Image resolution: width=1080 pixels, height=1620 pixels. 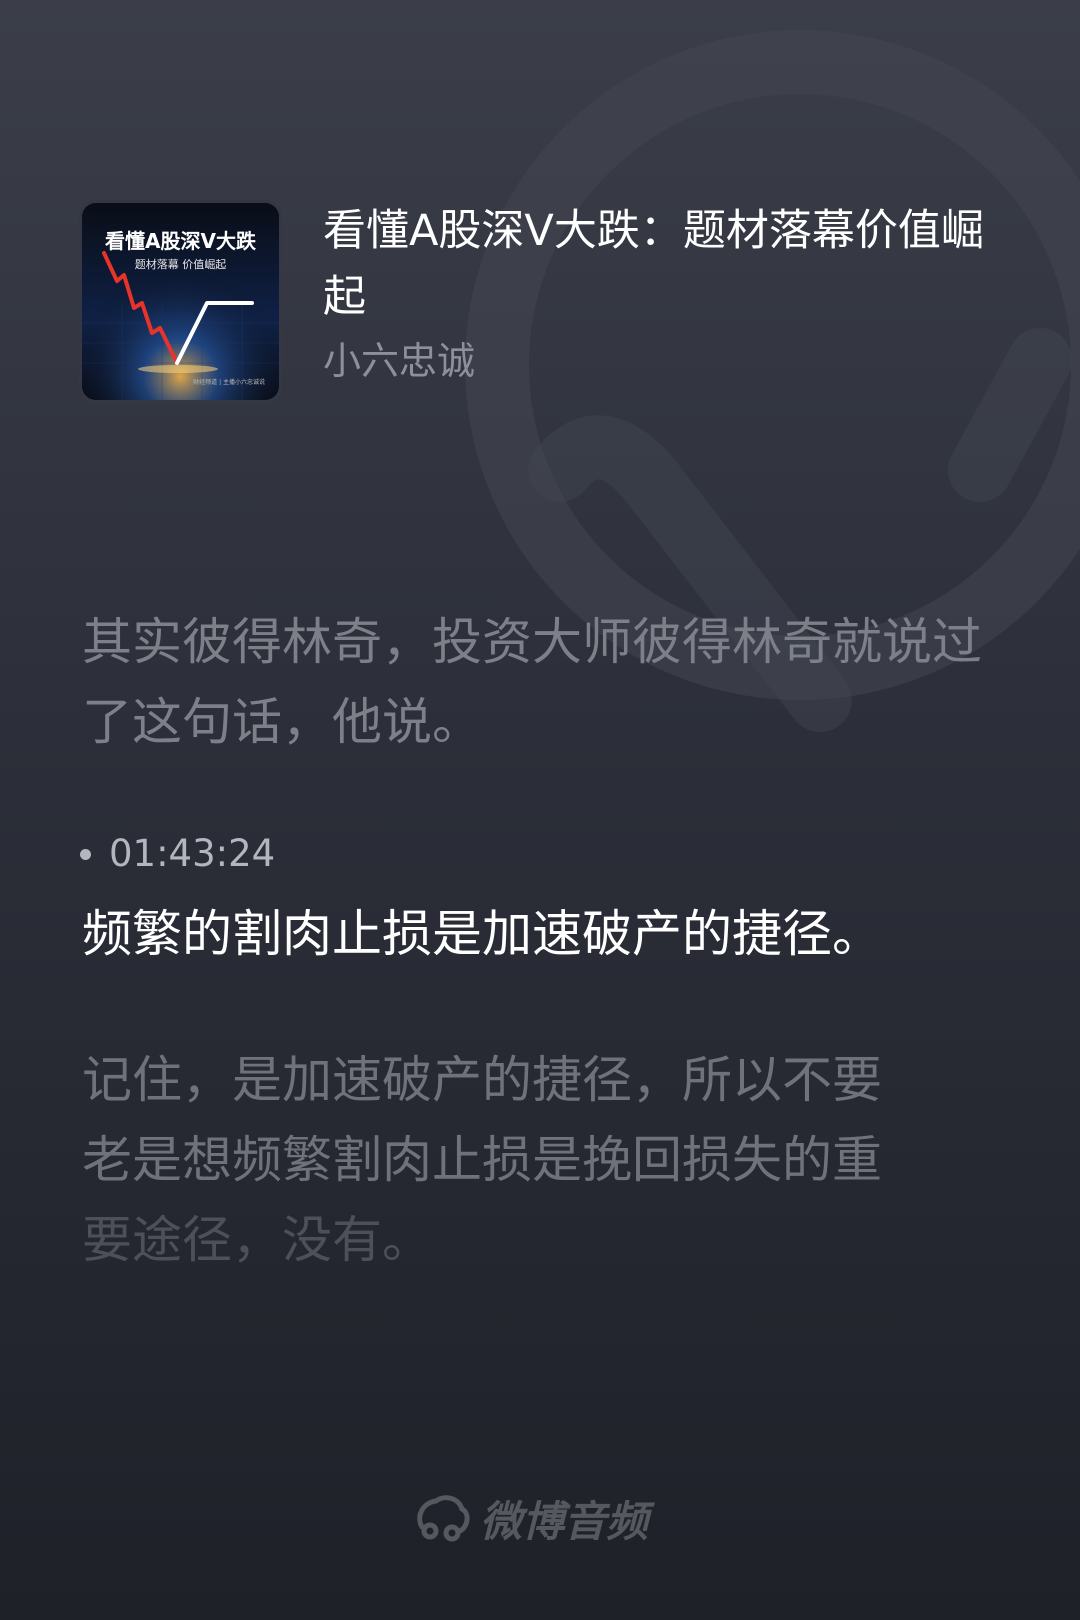 I want to click on cover-footer: 财经频道 | 主播小六忠诚说, so click(x=229, y=382).